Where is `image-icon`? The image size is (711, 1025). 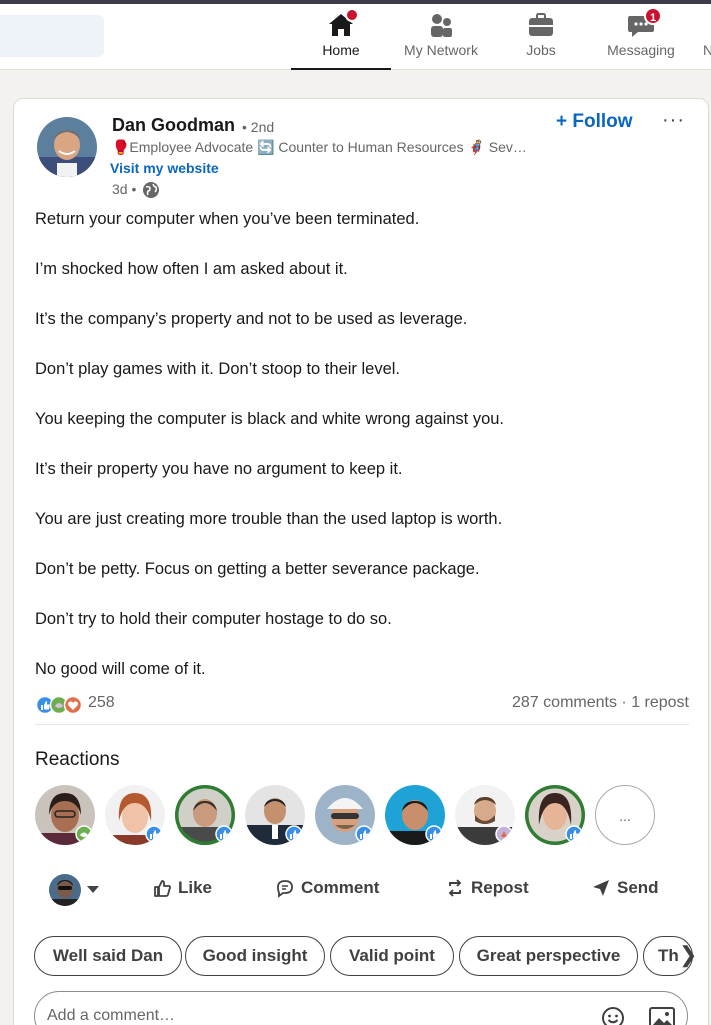
image-icon is located at coordinates (662, 1015).